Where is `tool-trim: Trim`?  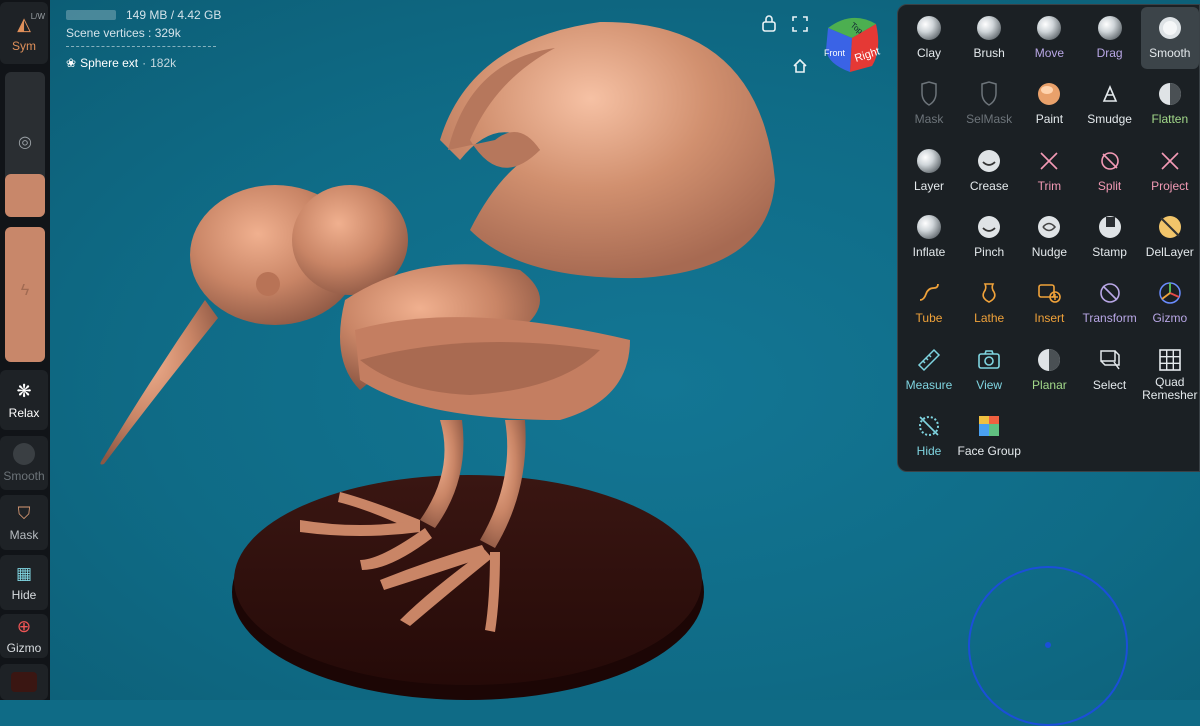
tool-trim: Trim is located at coordinates (1049, 171).